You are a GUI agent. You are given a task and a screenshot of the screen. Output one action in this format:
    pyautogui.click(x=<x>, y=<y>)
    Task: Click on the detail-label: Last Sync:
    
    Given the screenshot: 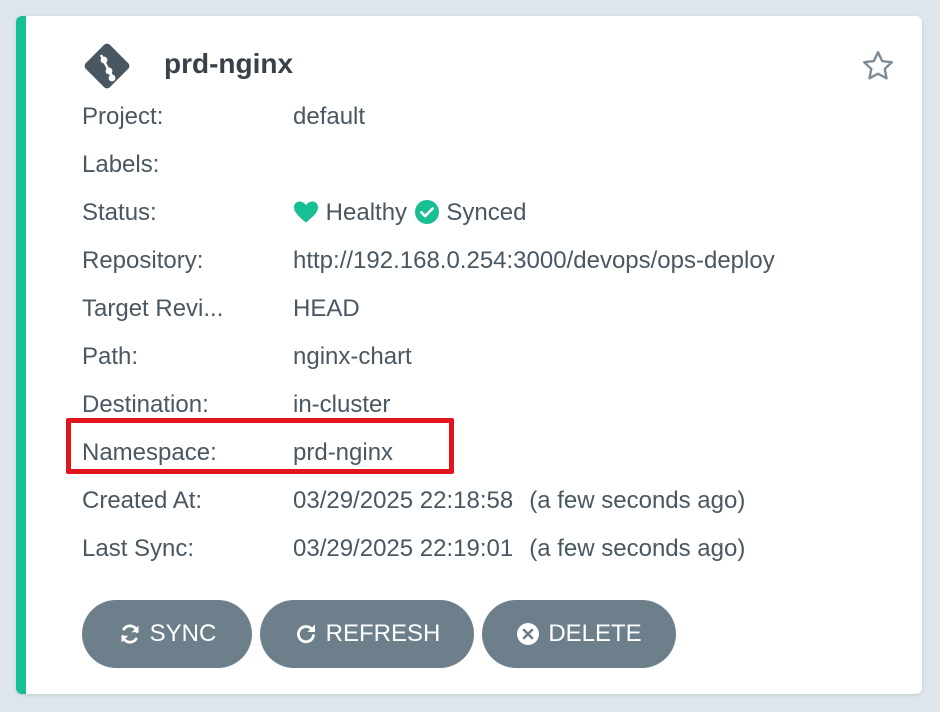 What is the action you would take?
    pyautogui.click(x=138, y=548)
    